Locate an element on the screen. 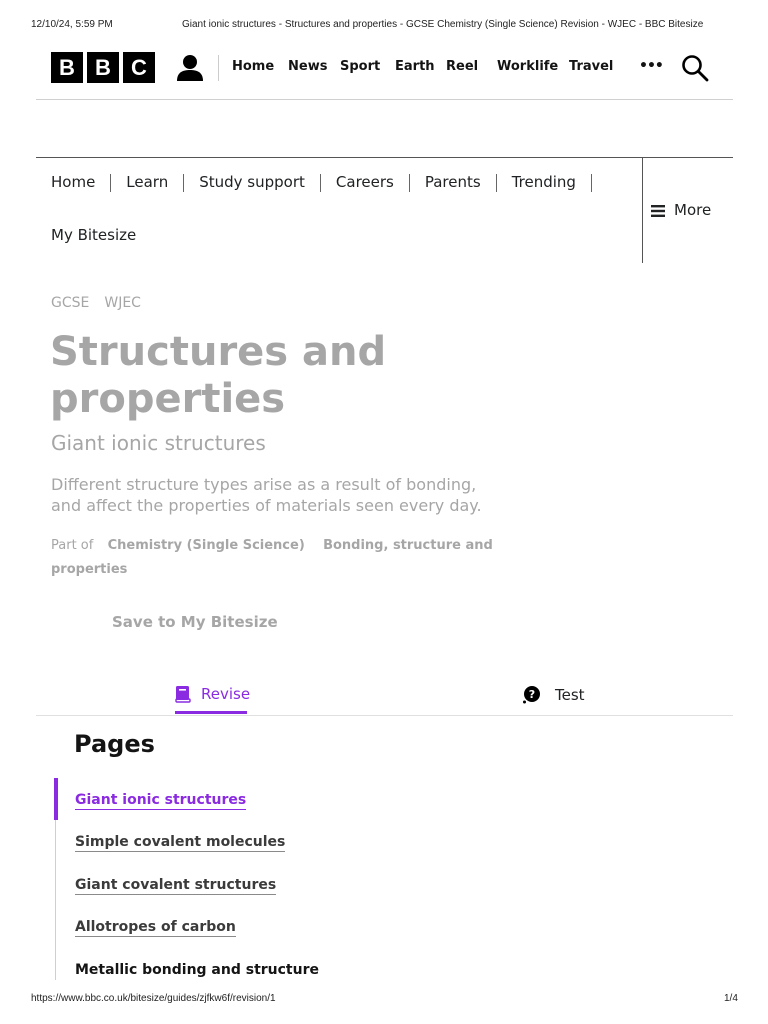 This screenshot has height=1024, width=768. page-item-active: Giant ionic structures is located at coordinates (161, 799).